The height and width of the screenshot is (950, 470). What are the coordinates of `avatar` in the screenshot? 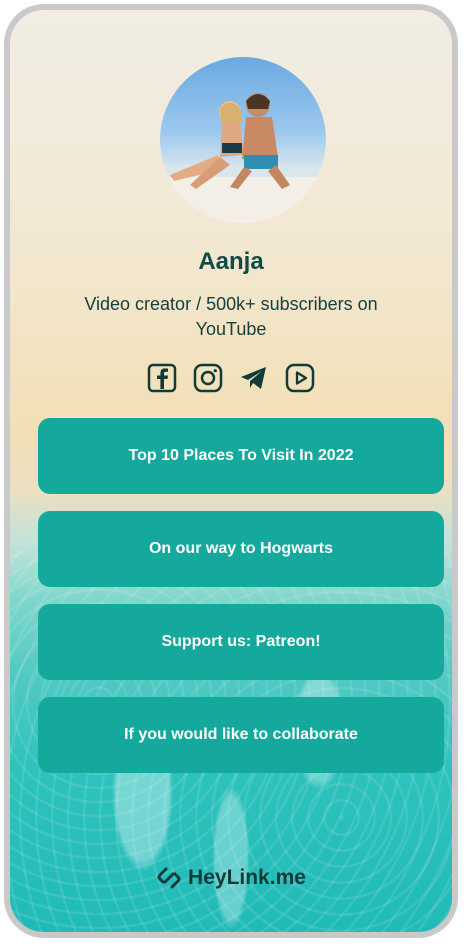 It's located at (243, 140).